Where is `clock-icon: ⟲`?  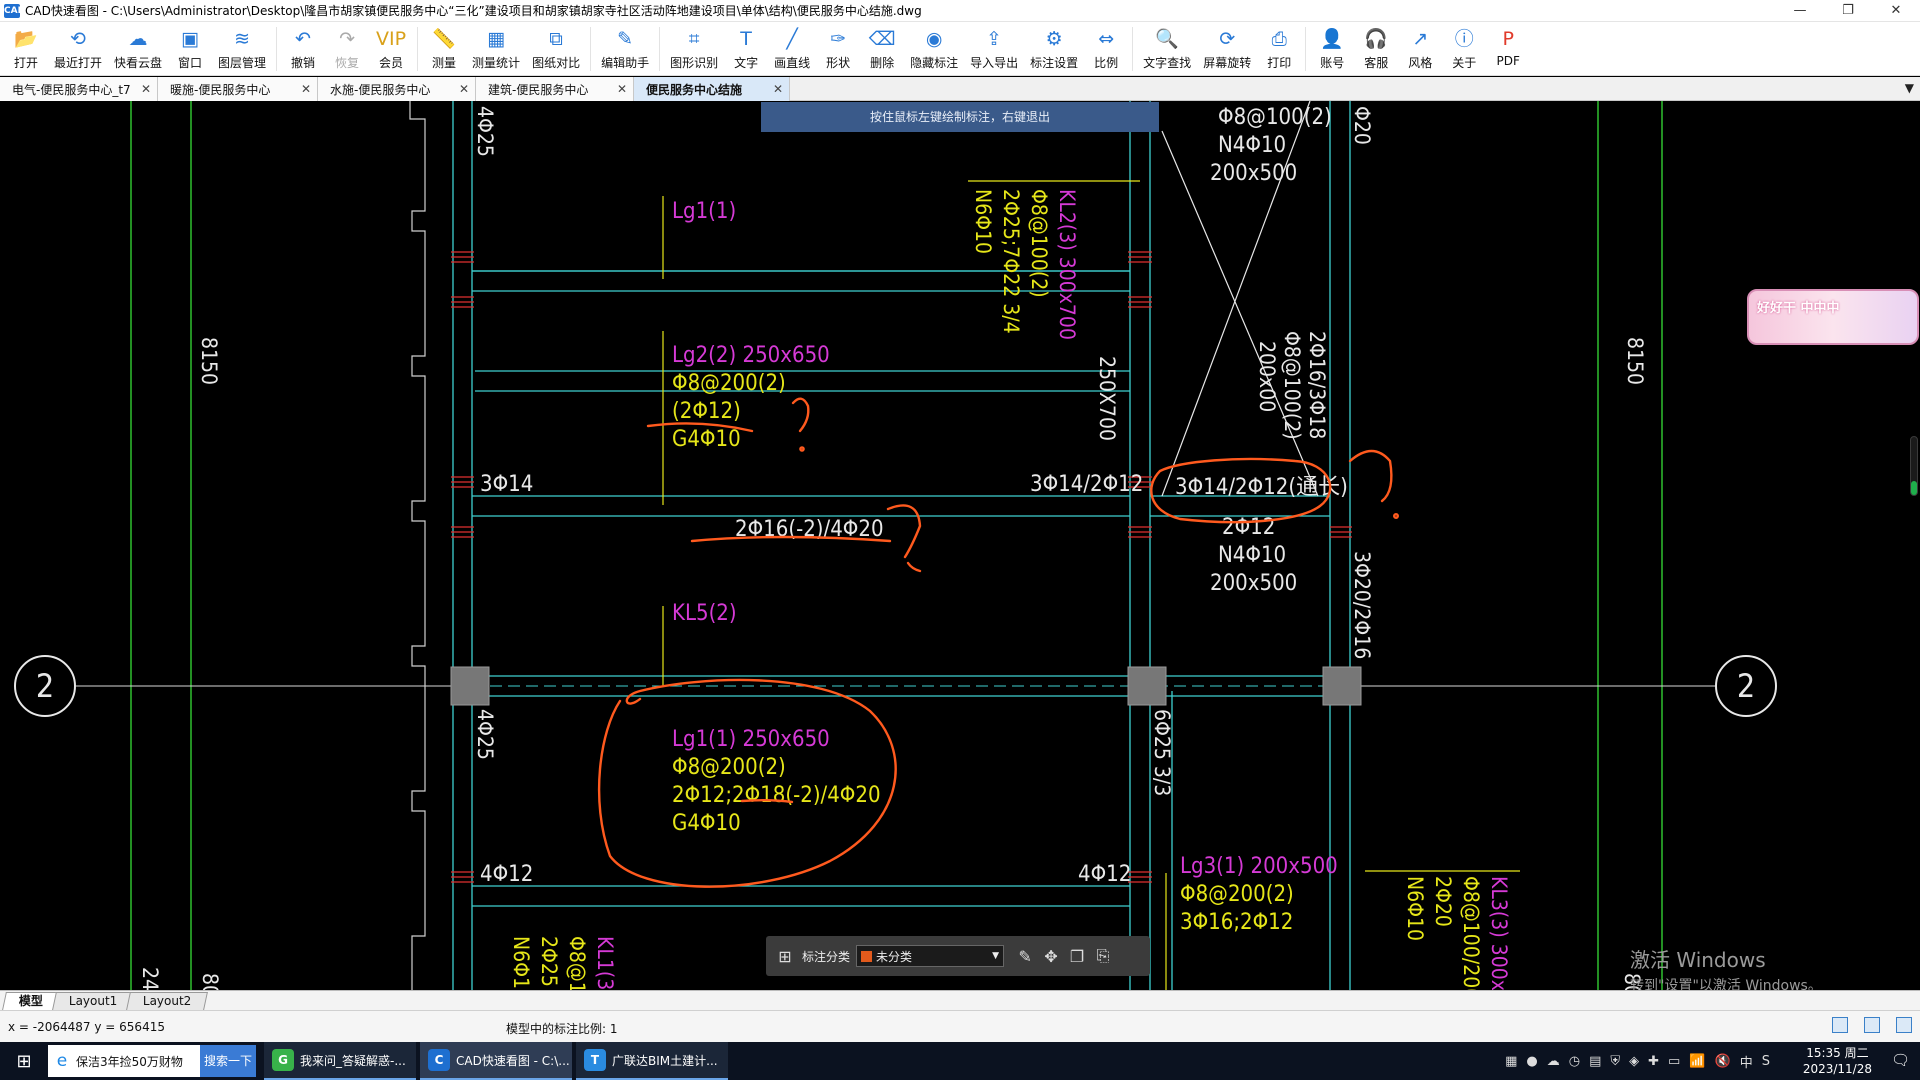
clock-icon: ⟲ is located at coordinates (78, 39).